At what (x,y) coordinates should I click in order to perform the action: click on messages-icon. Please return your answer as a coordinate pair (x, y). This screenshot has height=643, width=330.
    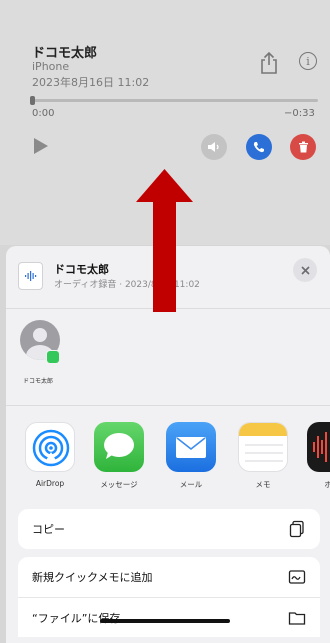
    Looking at the image, I should click on (119, 447).